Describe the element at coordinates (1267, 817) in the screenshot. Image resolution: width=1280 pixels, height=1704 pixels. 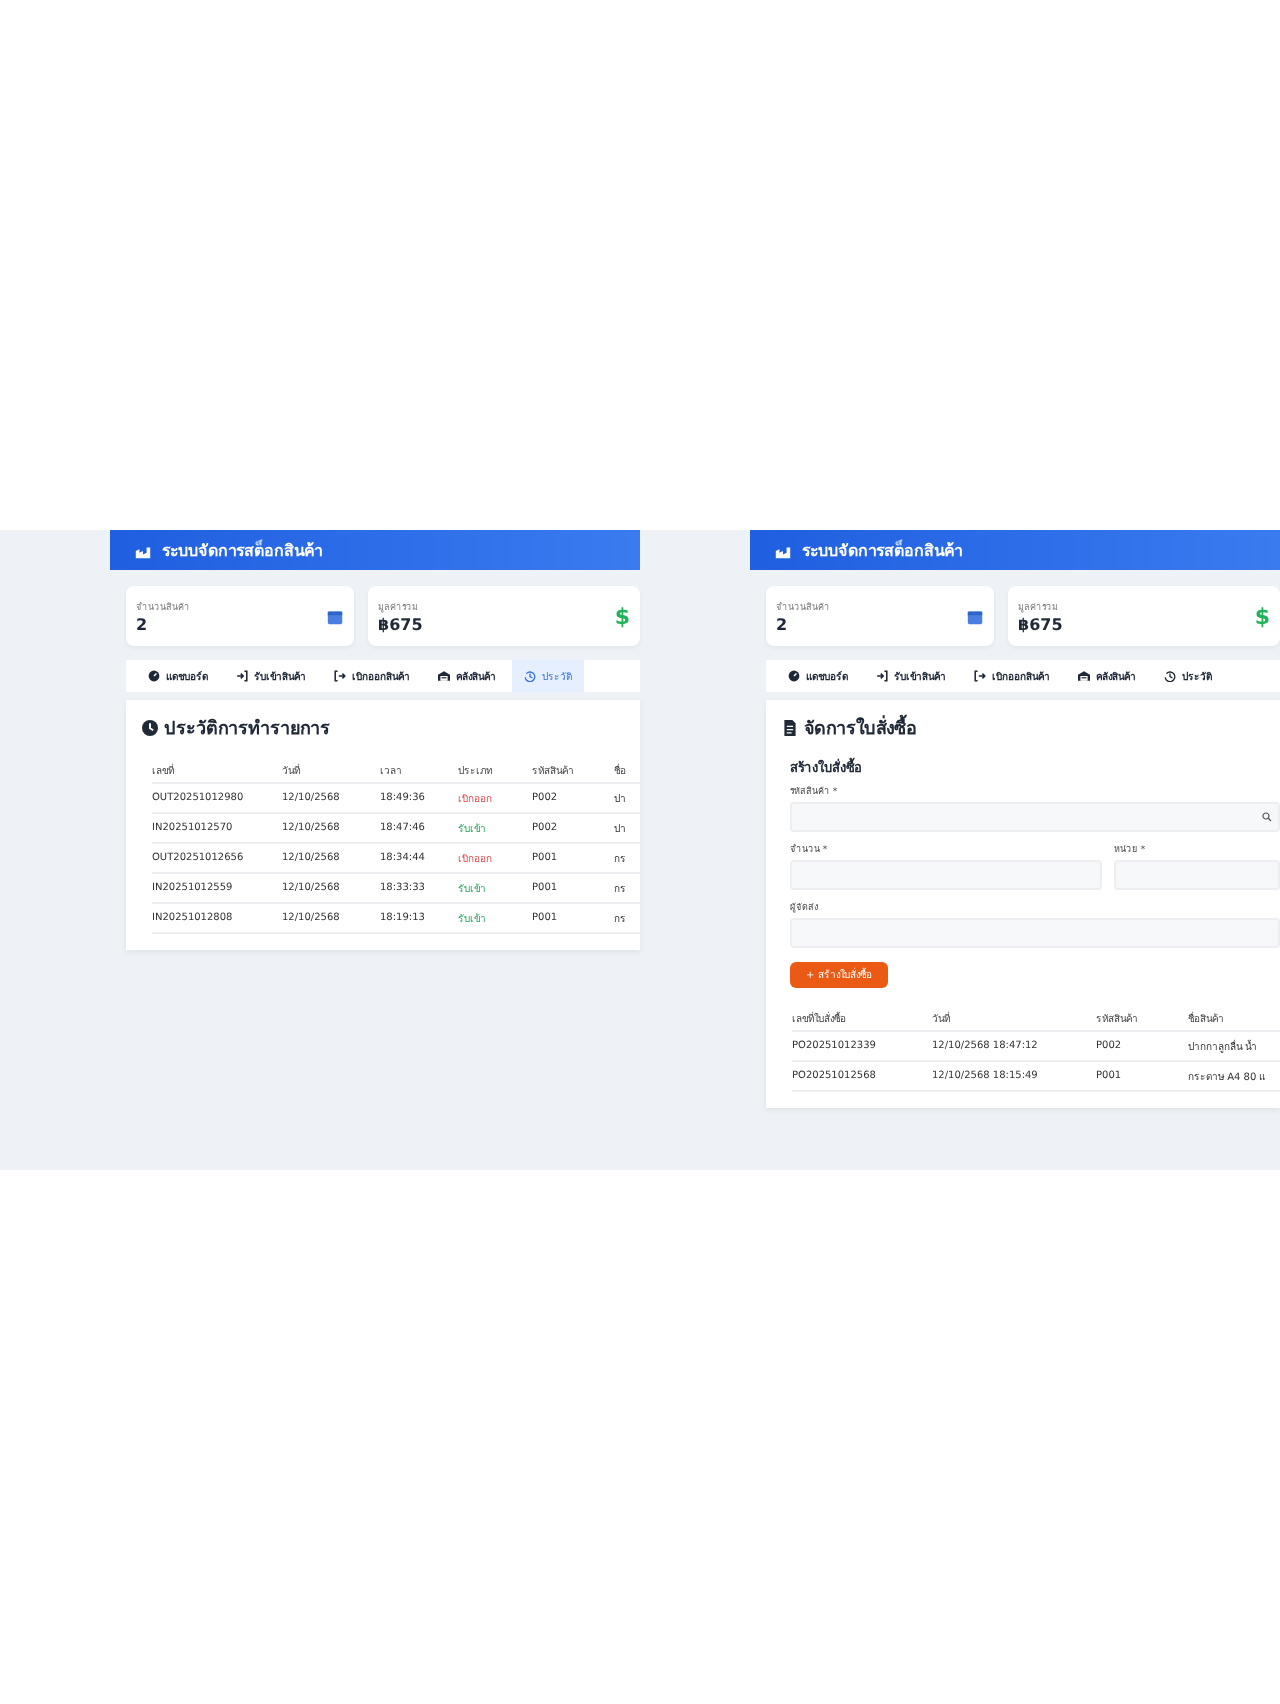
I see `search-icon` at that location.